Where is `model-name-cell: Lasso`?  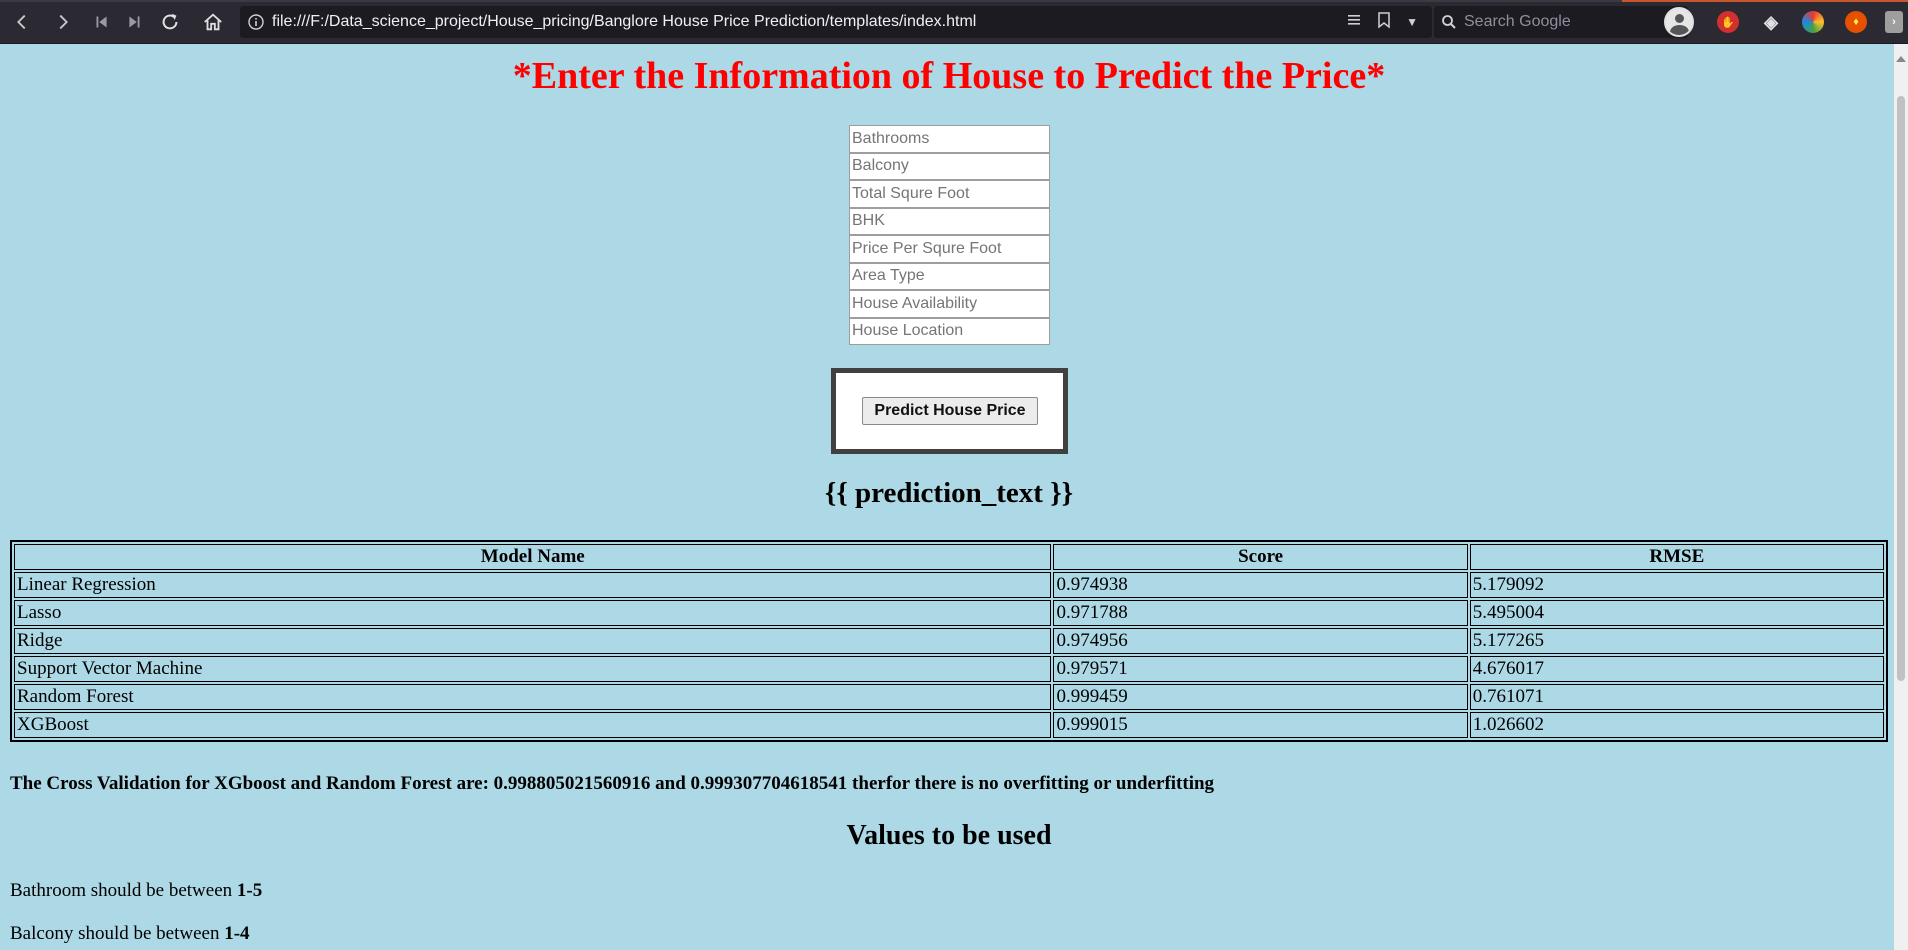 model-name-cell: Lasso is located at coordinates (533, 613).